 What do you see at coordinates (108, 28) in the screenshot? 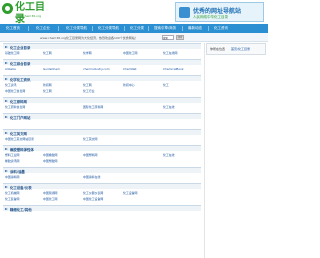
I see `nav-item-category-nav-2: 化工分类导航` at bounding box center [108, 28].